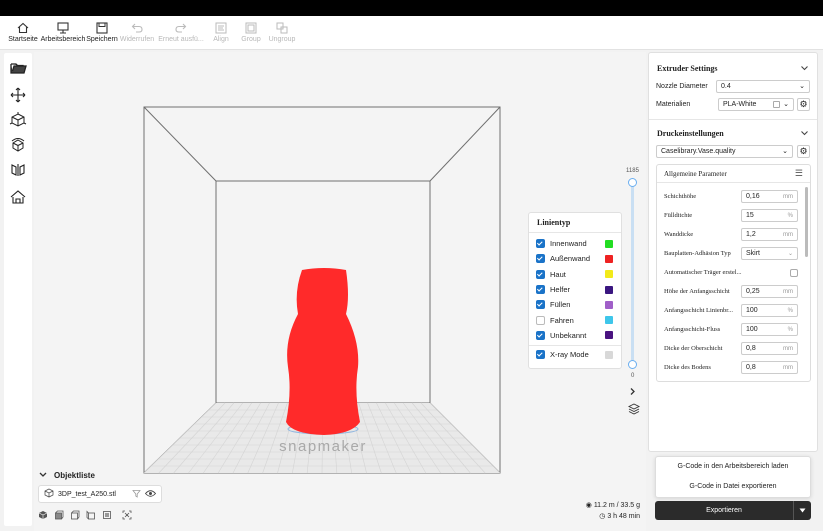  Describe the element at coordinates (18, 171) in the screenshot. I see `tool-mirror` at that location.